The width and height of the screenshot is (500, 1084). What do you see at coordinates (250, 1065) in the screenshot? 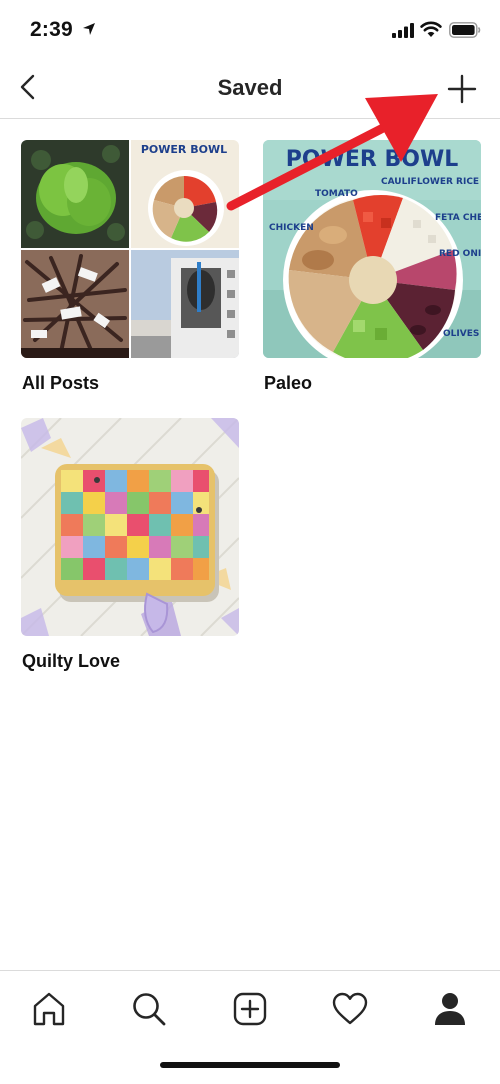
I see `home-indicator` at bounding box center [250, 1065].